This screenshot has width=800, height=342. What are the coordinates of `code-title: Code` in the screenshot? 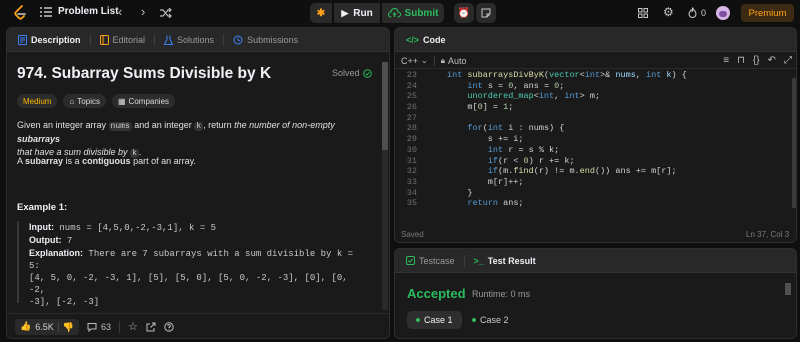 It's located at (434, 39).